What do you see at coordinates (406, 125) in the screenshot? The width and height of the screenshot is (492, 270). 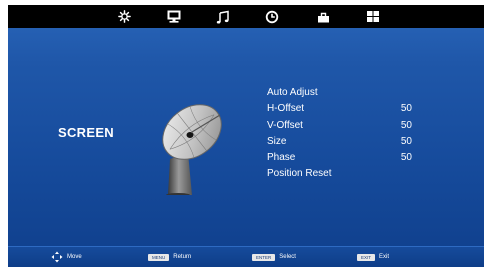 I see `v-offset-value: 50` at bounding box center [406, 125].